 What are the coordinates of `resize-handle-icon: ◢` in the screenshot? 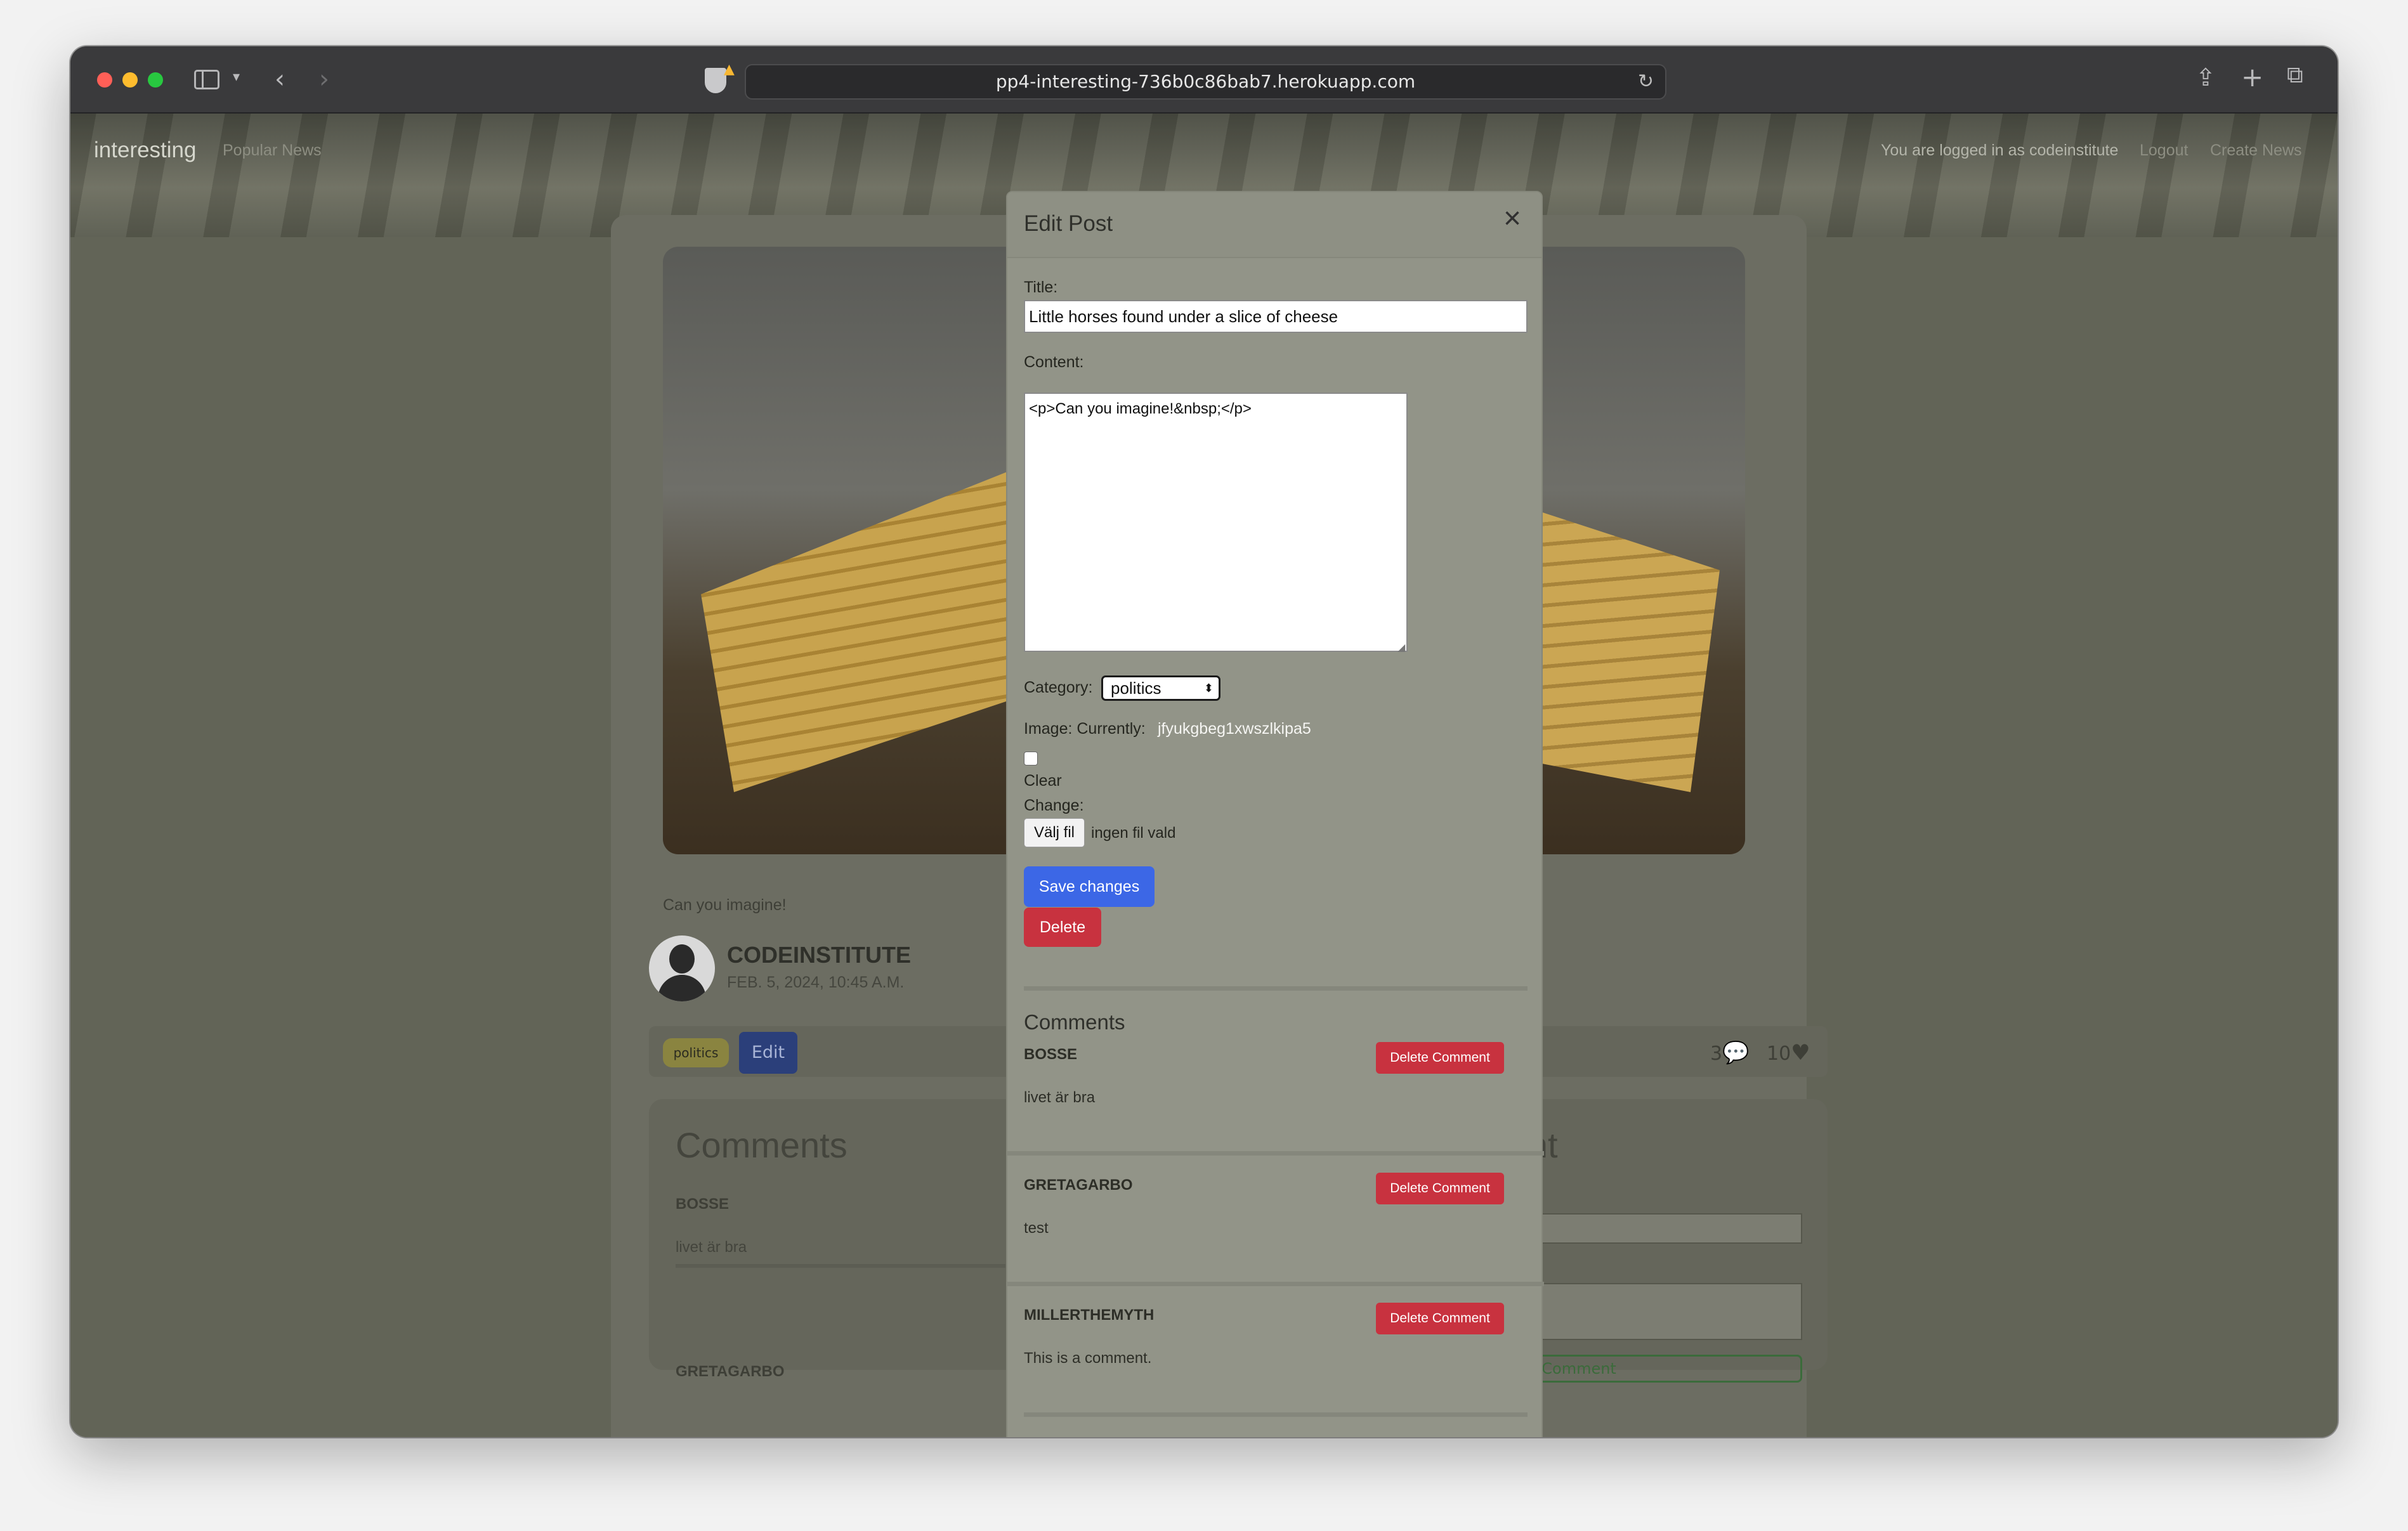 It's located at (1401, 647).